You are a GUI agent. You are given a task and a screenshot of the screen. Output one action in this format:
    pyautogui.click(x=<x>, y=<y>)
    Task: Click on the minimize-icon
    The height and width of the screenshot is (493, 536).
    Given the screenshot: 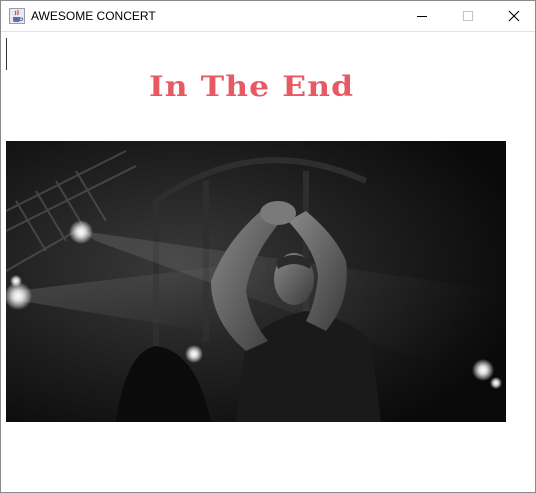 What is the action you would take?
    pyautogui.click(x=422, y=16)
    